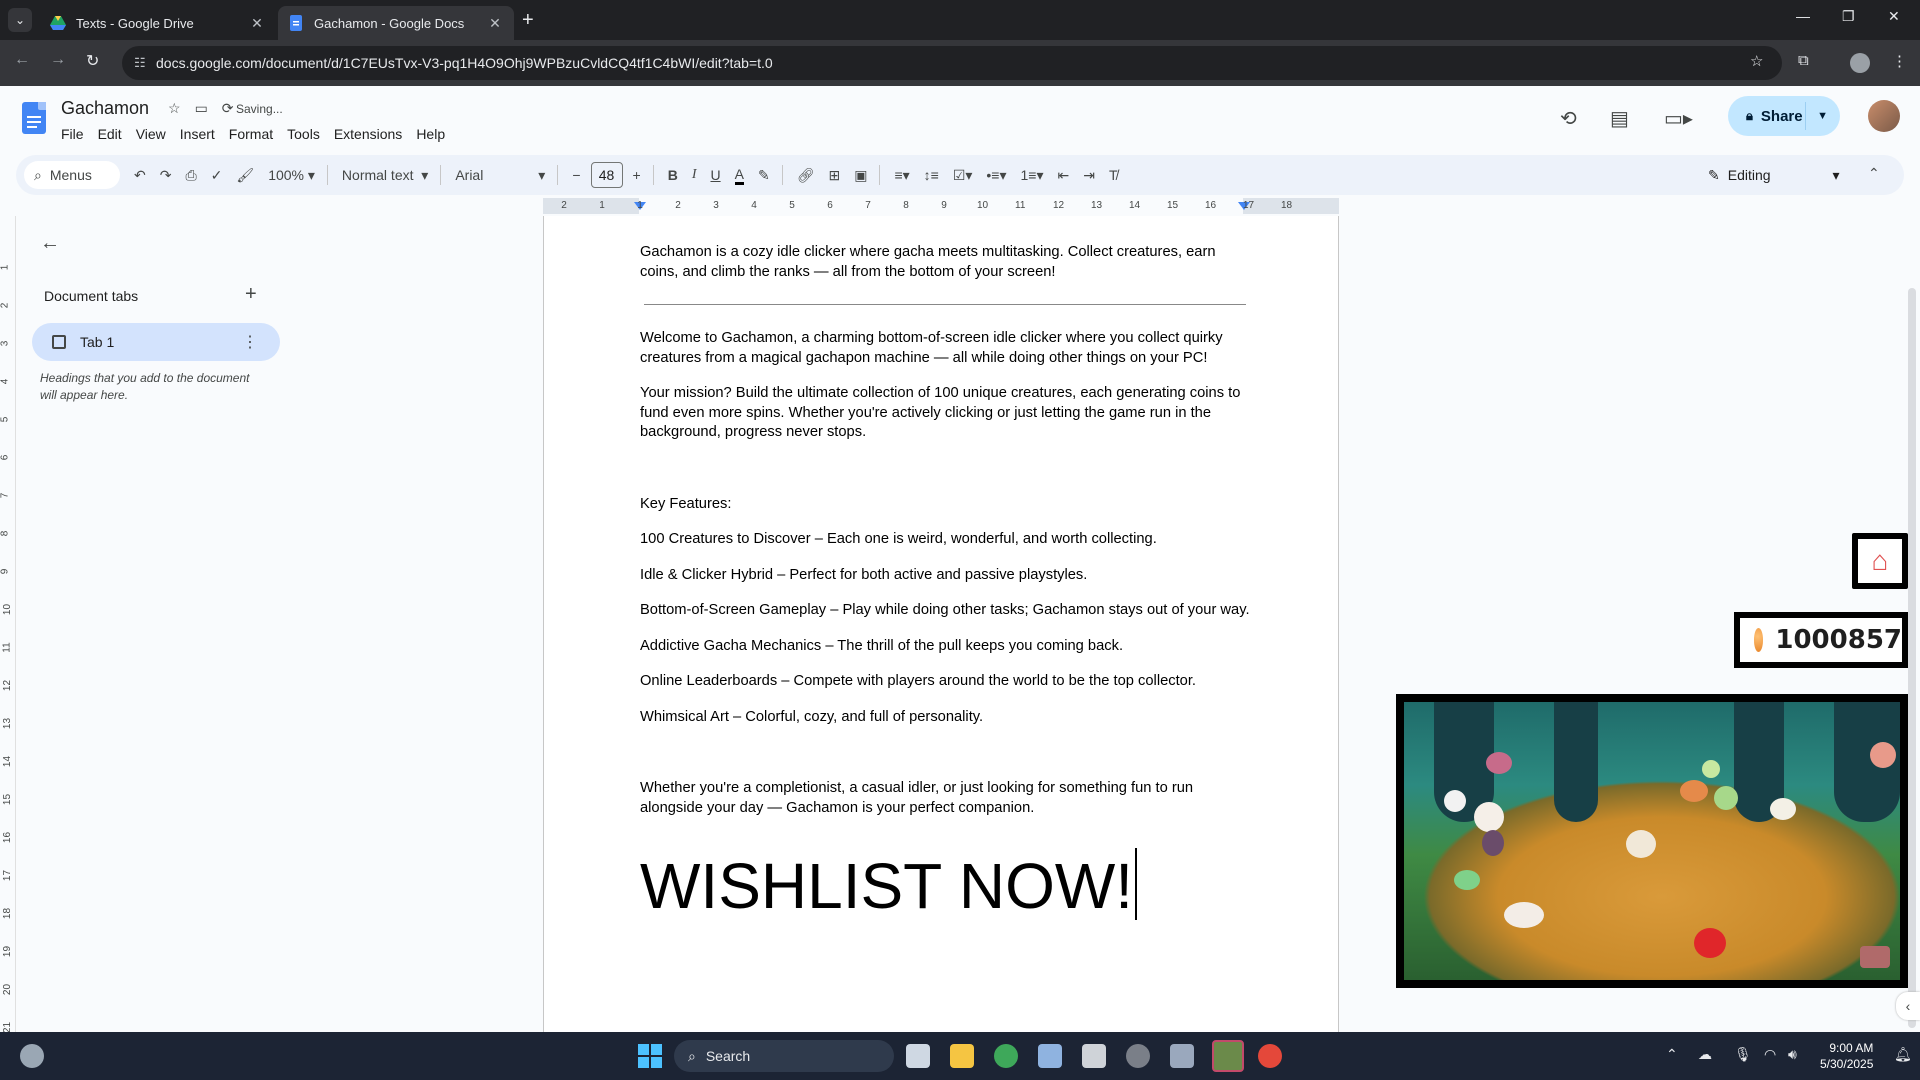 The height and width of the screenshot is (1080, 1920). Describe the element at coordinates (941, 206) in the screenshot. I see `horizontal-ruler: 2 1 1 2 3 4 5 6 7 8 9 10 11 12 13 14 15 16 17 18` at that location.